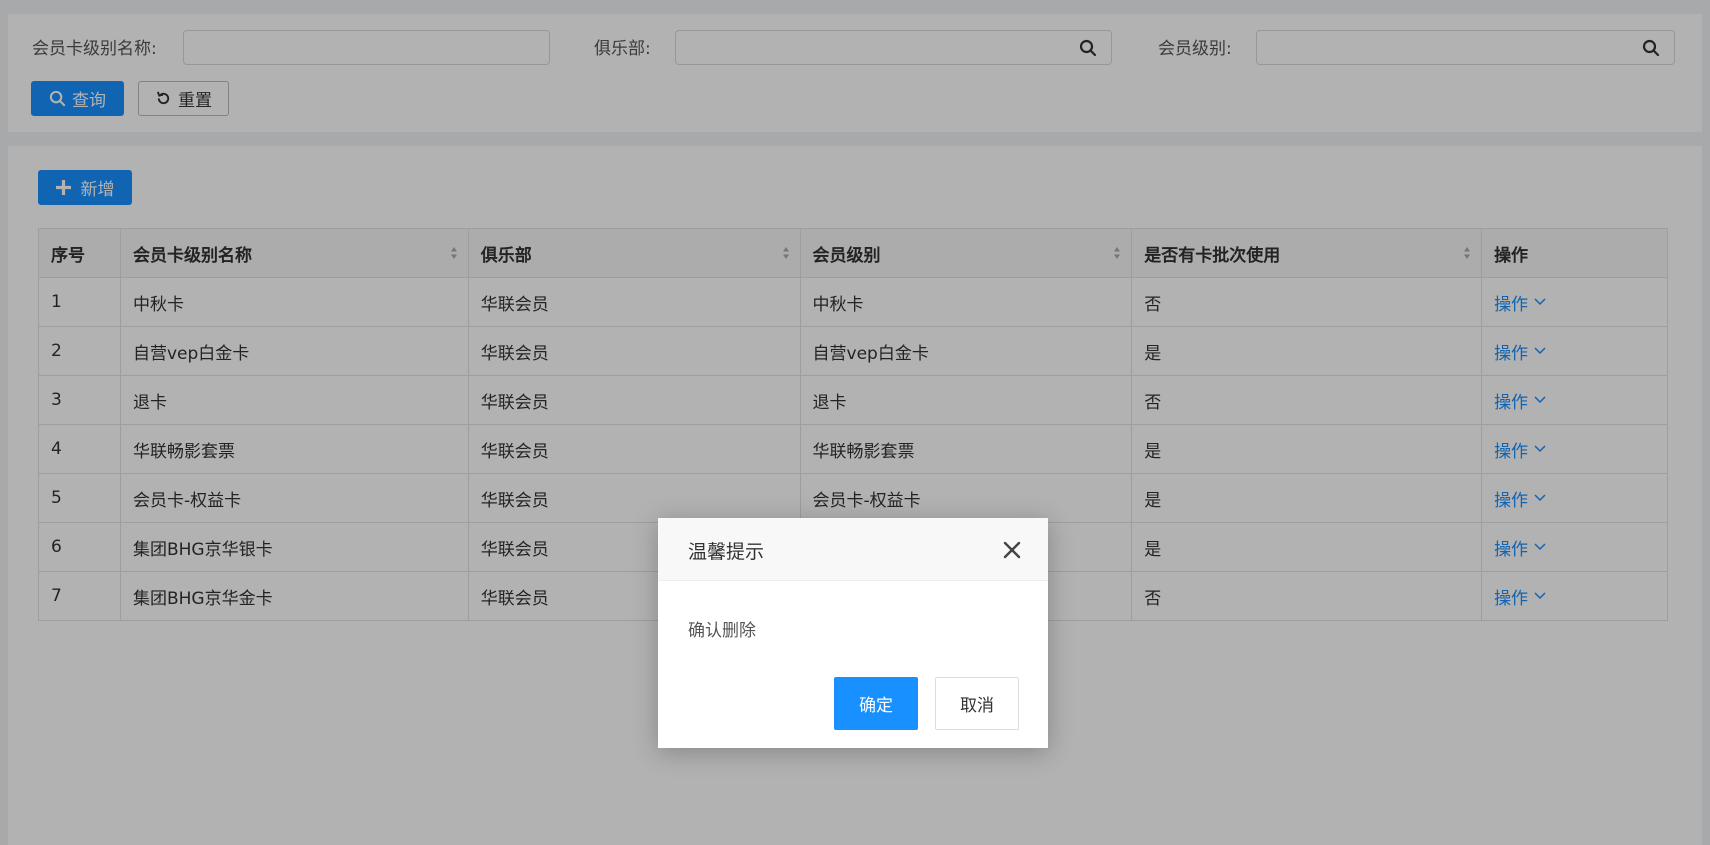  Describe the element at coordinates (1012, 550) in the screenshot. I see `close-icon` at that location.